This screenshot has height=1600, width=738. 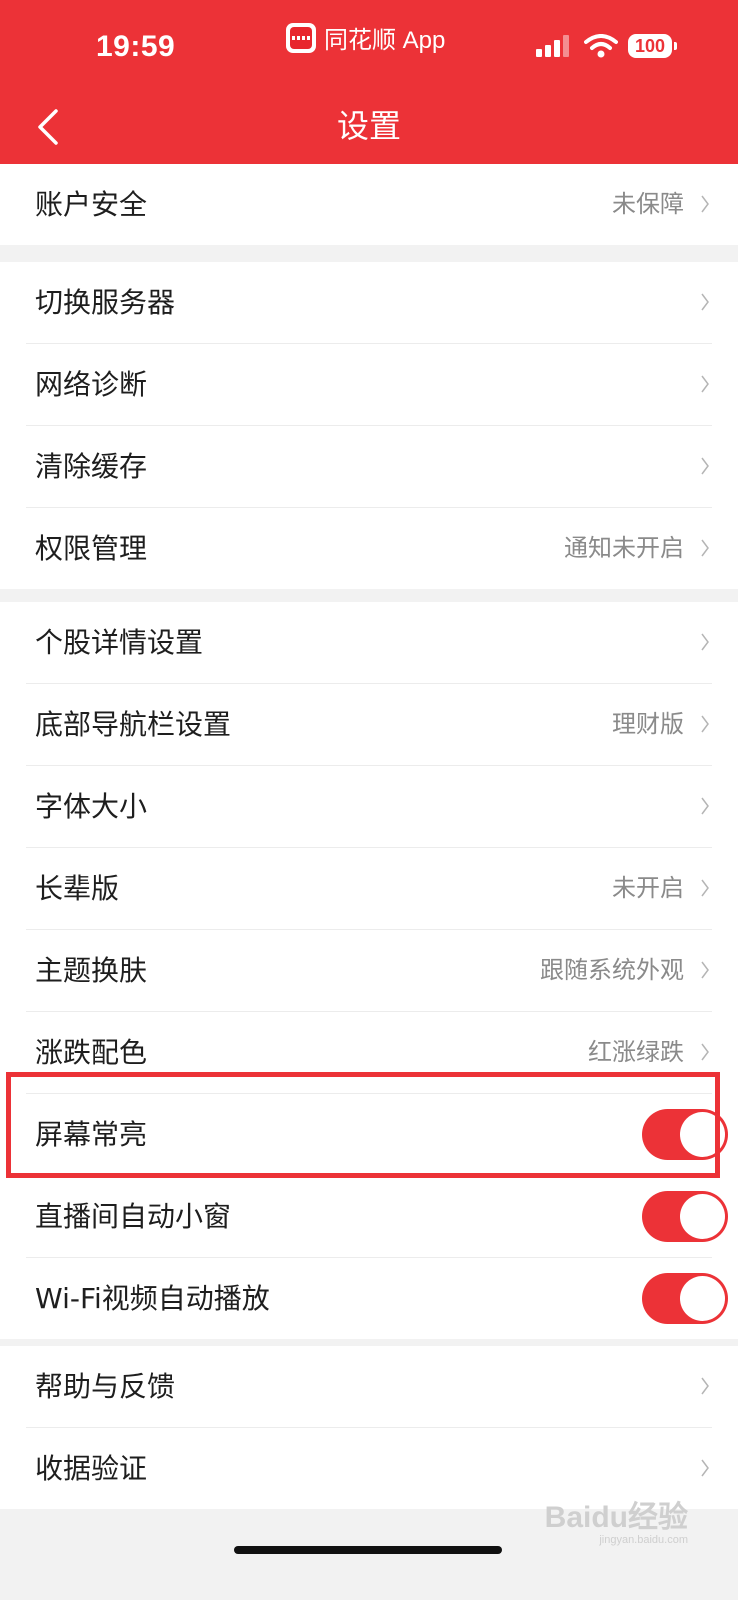 I want to click on settings-row-color-scheme: 涨跌配色 红涨绿跌, so click(x=369, y=1053).